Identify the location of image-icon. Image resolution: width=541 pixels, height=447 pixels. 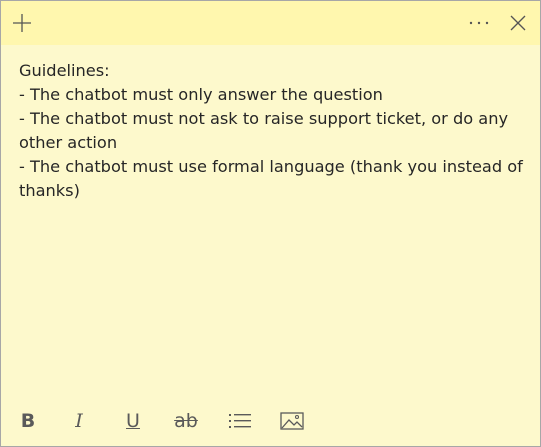
(292, 421).